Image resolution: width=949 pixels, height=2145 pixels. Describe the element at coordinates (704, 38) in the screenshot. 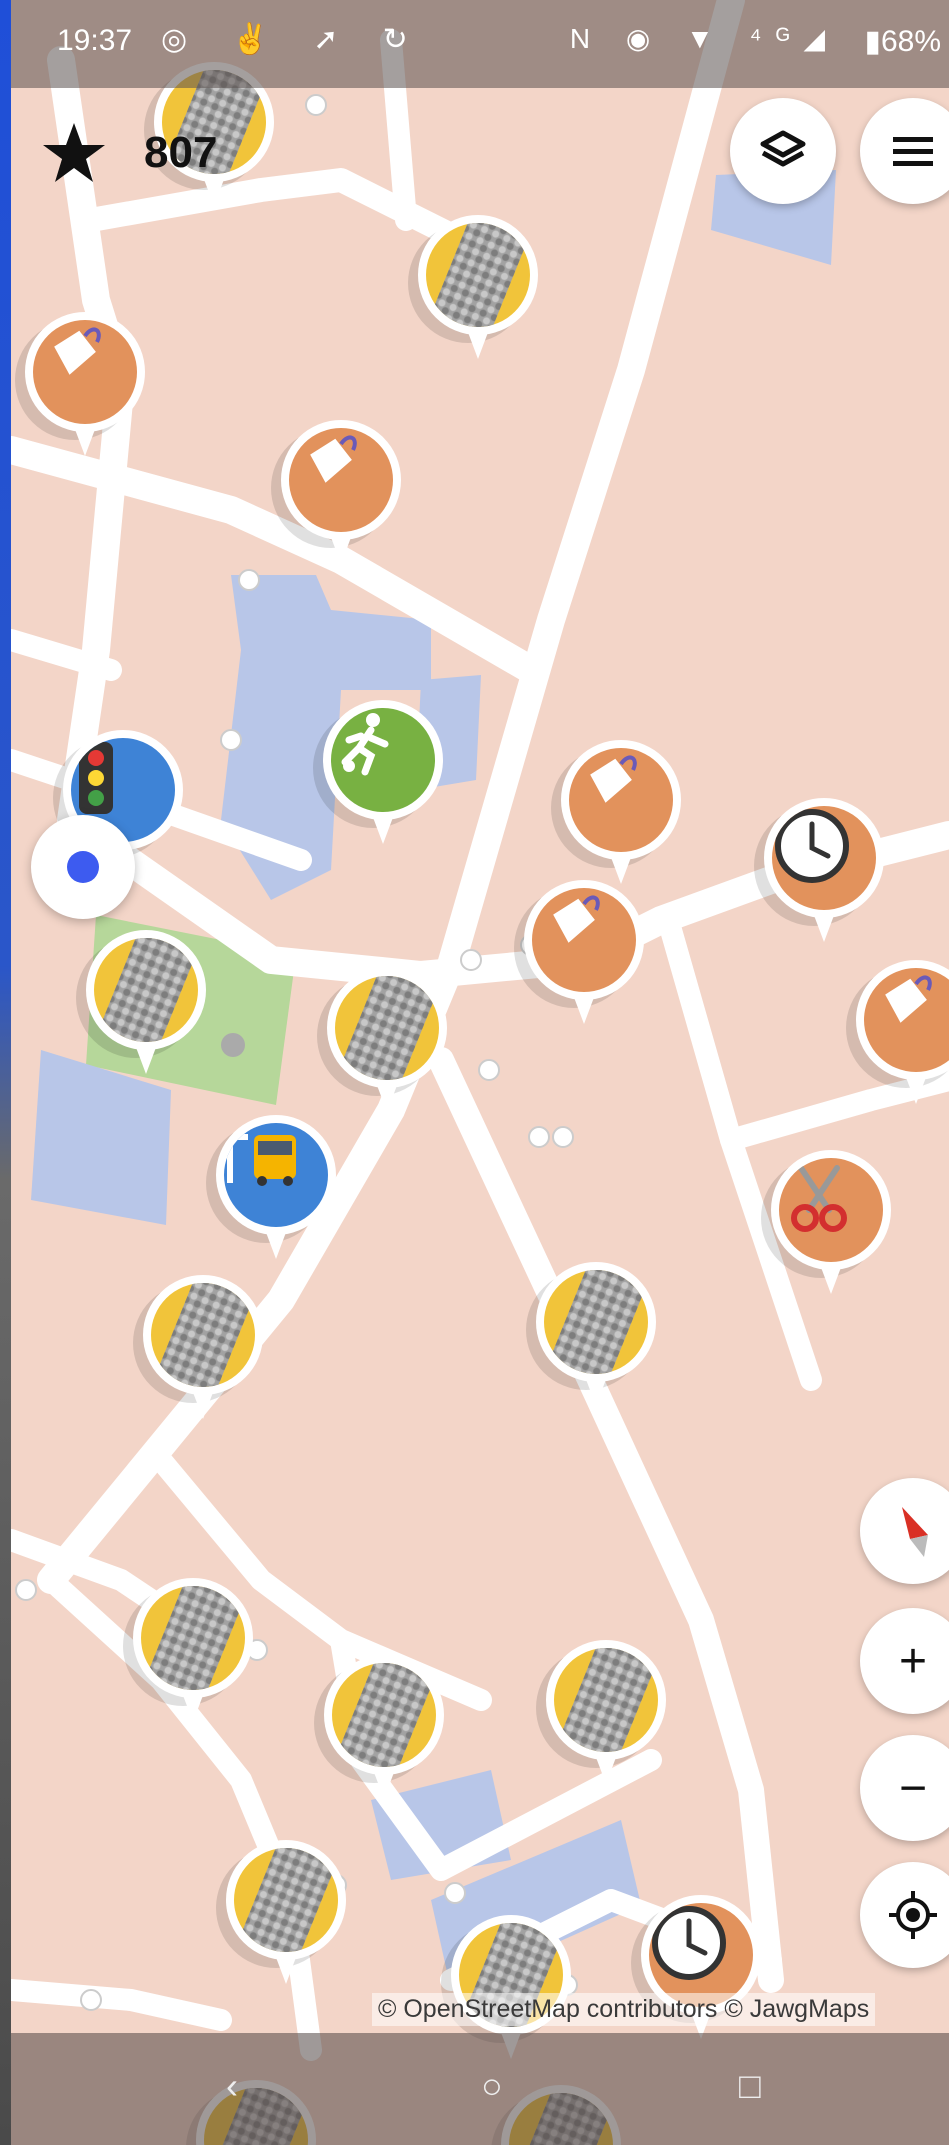

I see `status-system-icons: N ◉ ▼ ⁴ᴳ◢` at that location.